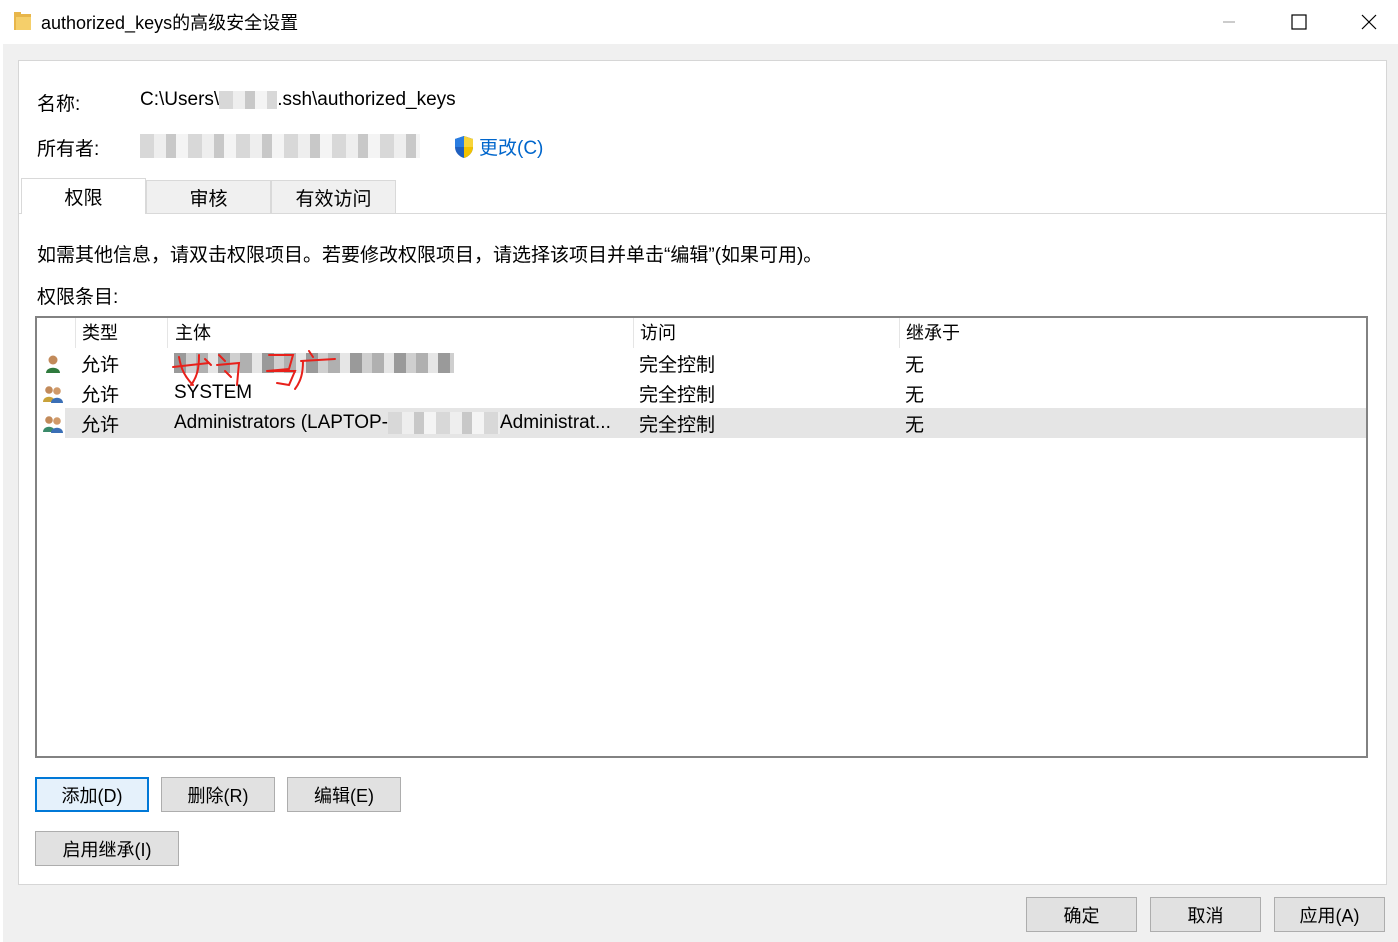 This screenshot has height=942, width=1398. Describe the element at coordinates (180, 99) in the screenshot. I see `name-prefix: C:\Users\` at that location.